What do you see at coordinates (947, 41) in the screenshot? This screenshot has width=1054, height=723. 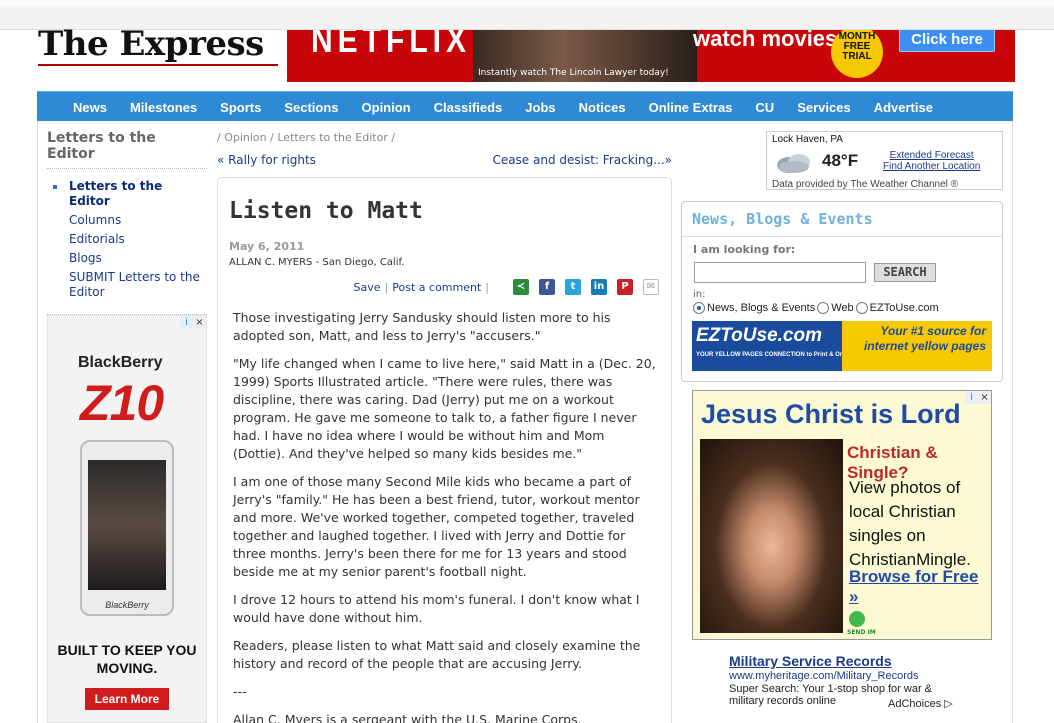 I see `click-here-button: Click here` at bounding box center [947, 41].